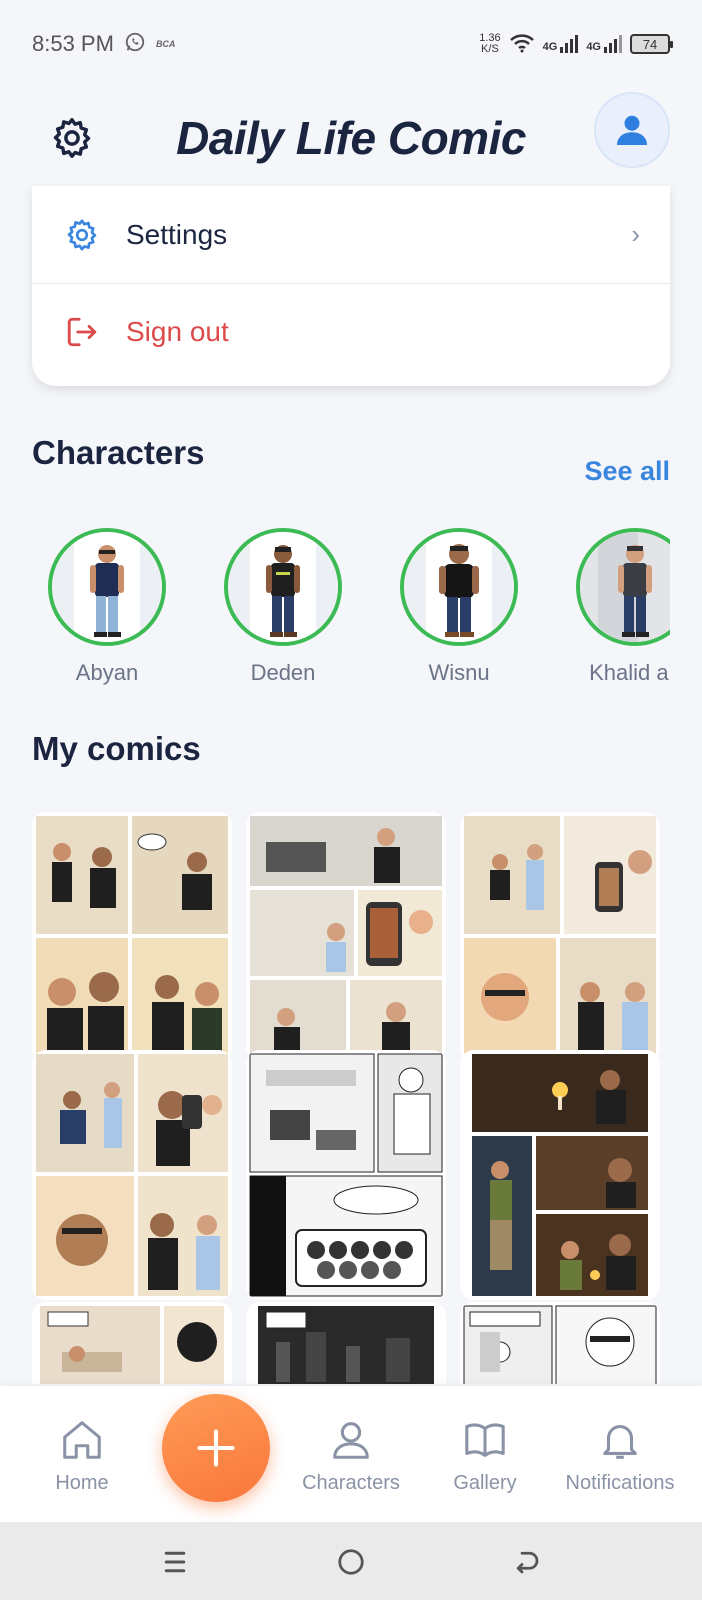 This screenshot has width=702, height=1600. I want to click on app-header: Daily Life Comic, so click(351, 138).